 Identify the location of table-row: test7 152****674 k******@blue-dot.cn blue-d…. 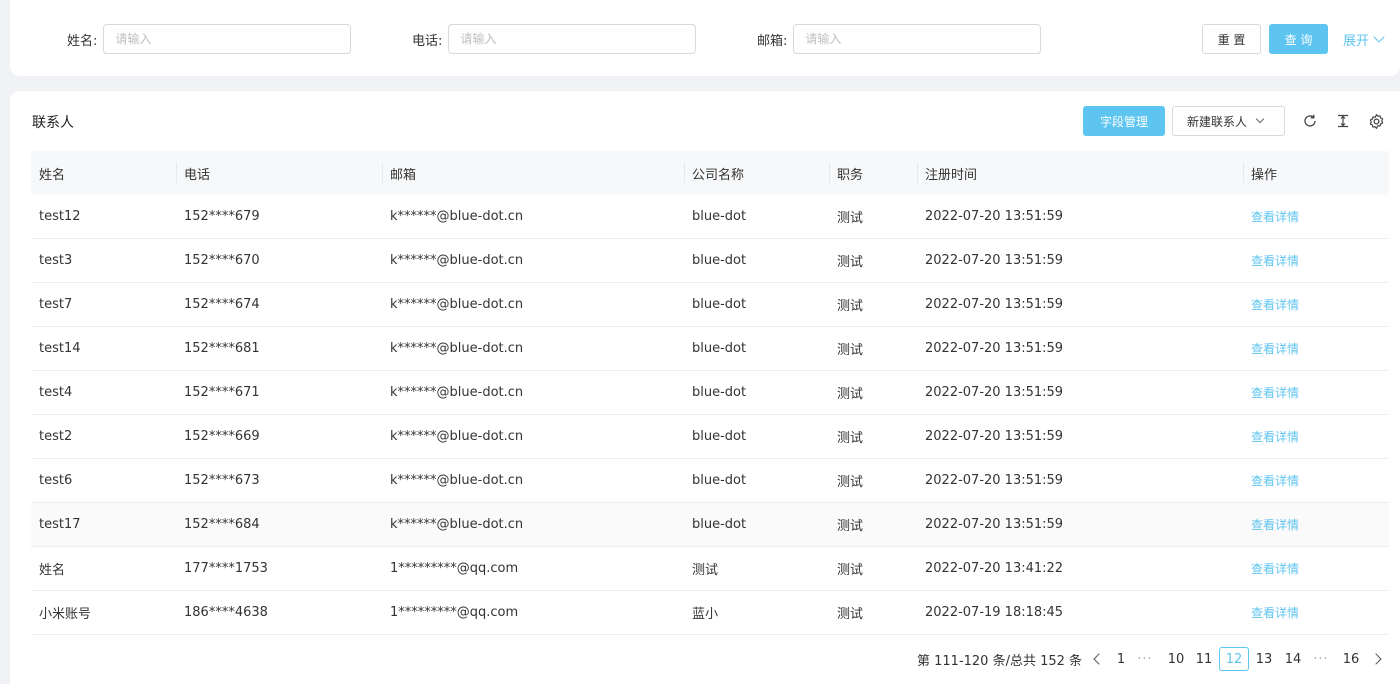
(710, 304).